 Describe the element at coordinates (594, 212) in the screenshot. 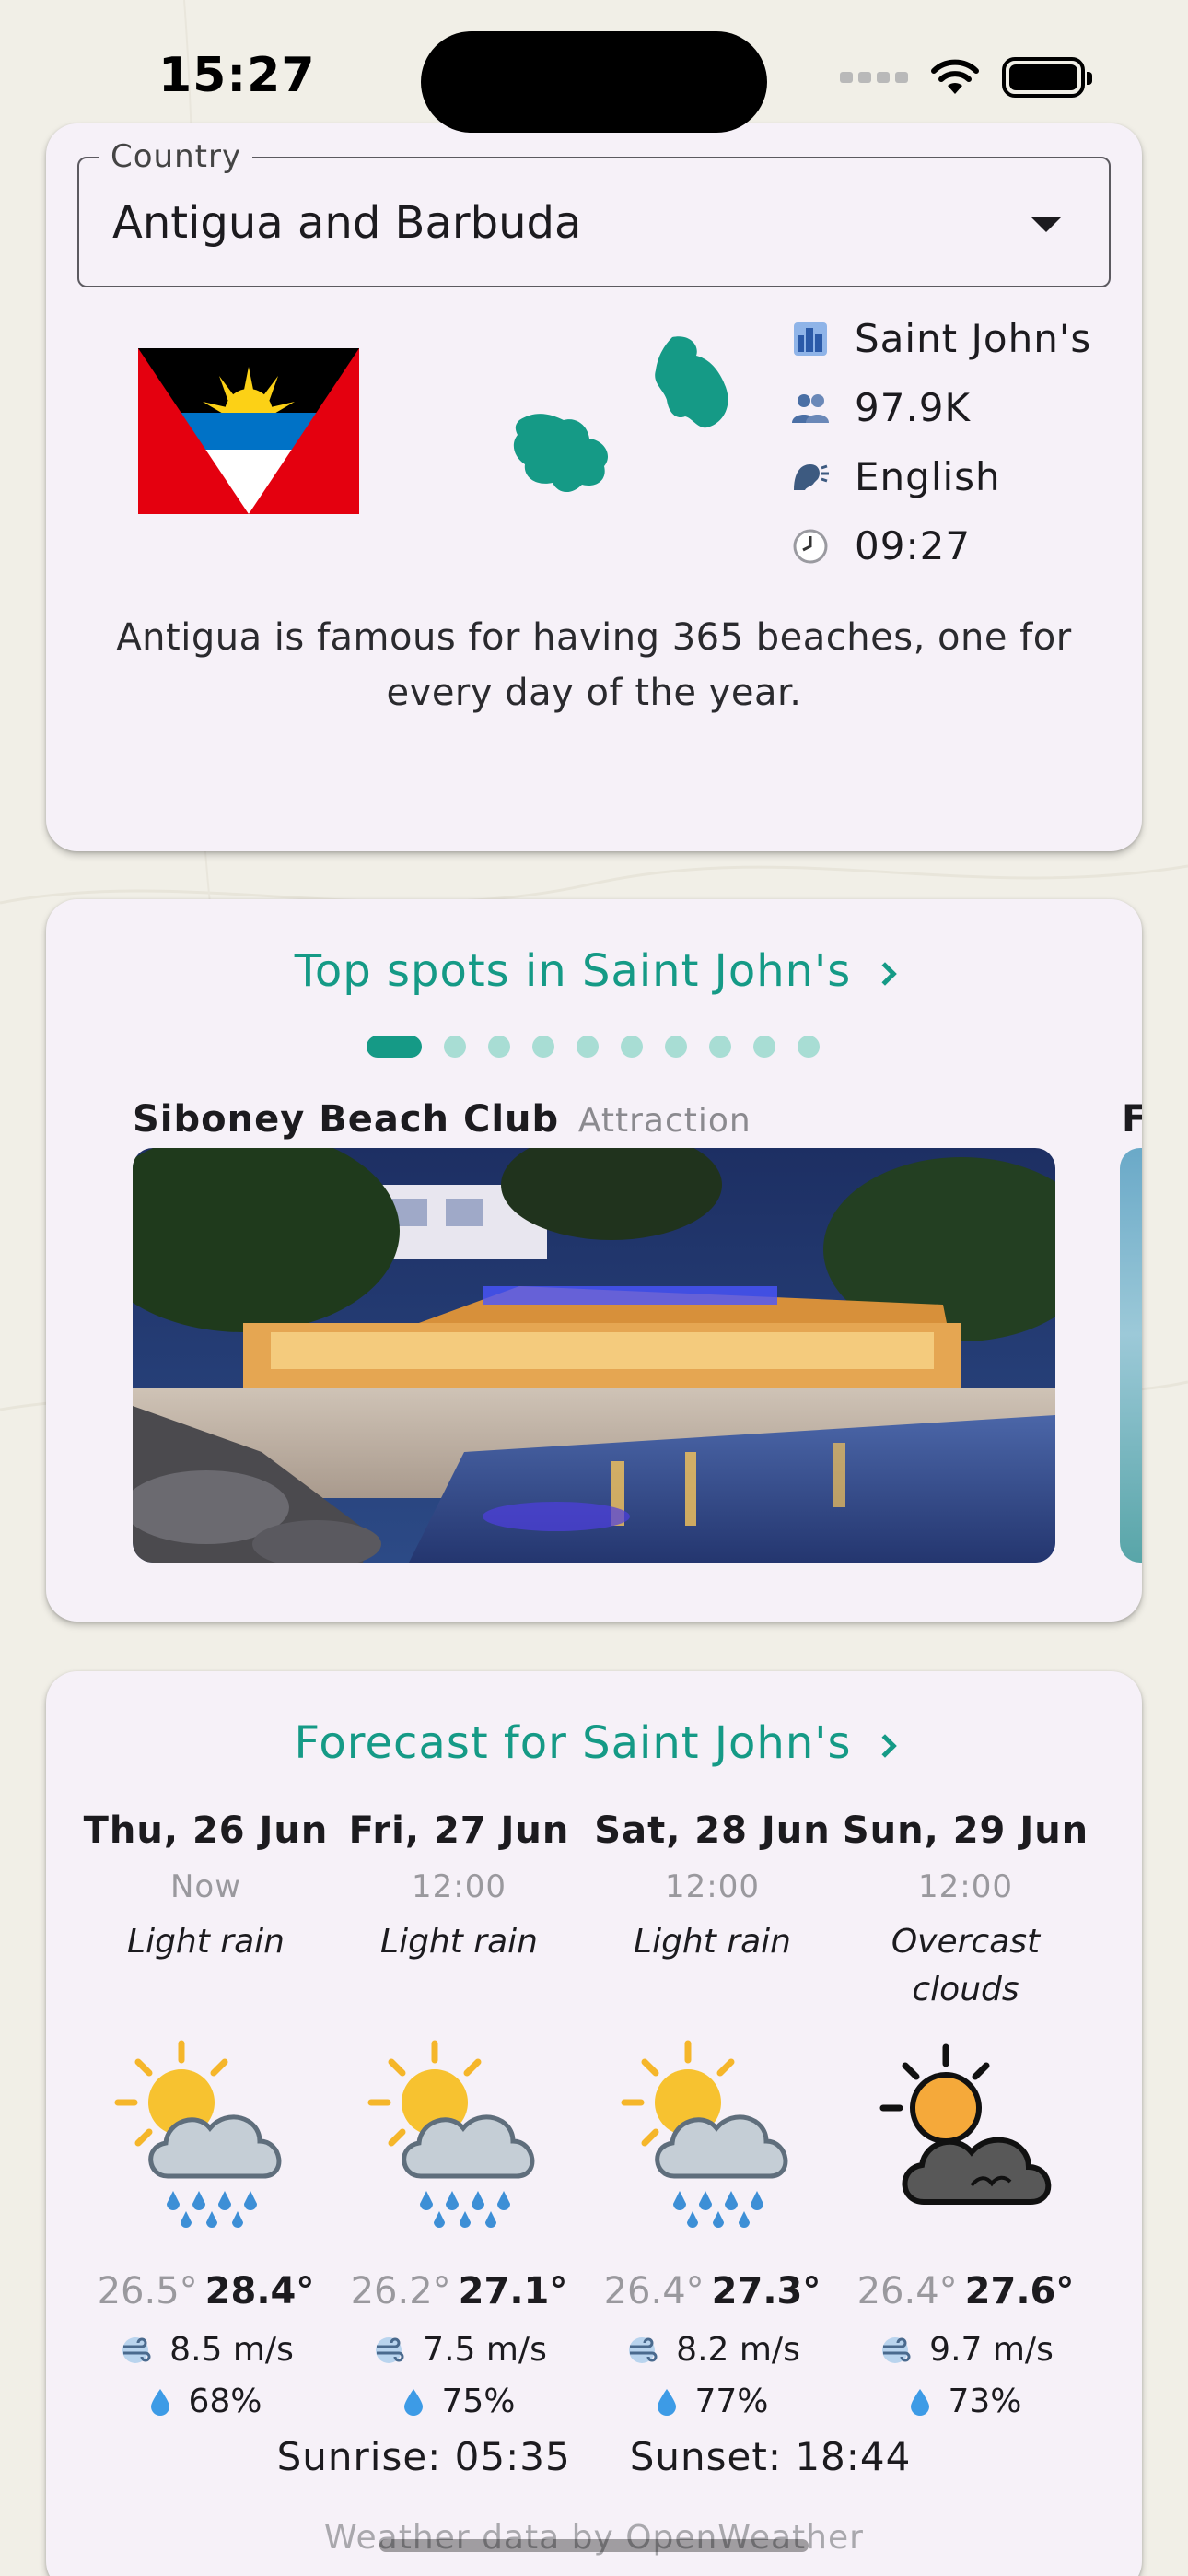

I see `country-select: Country Antigua and Barbuda` at that location.